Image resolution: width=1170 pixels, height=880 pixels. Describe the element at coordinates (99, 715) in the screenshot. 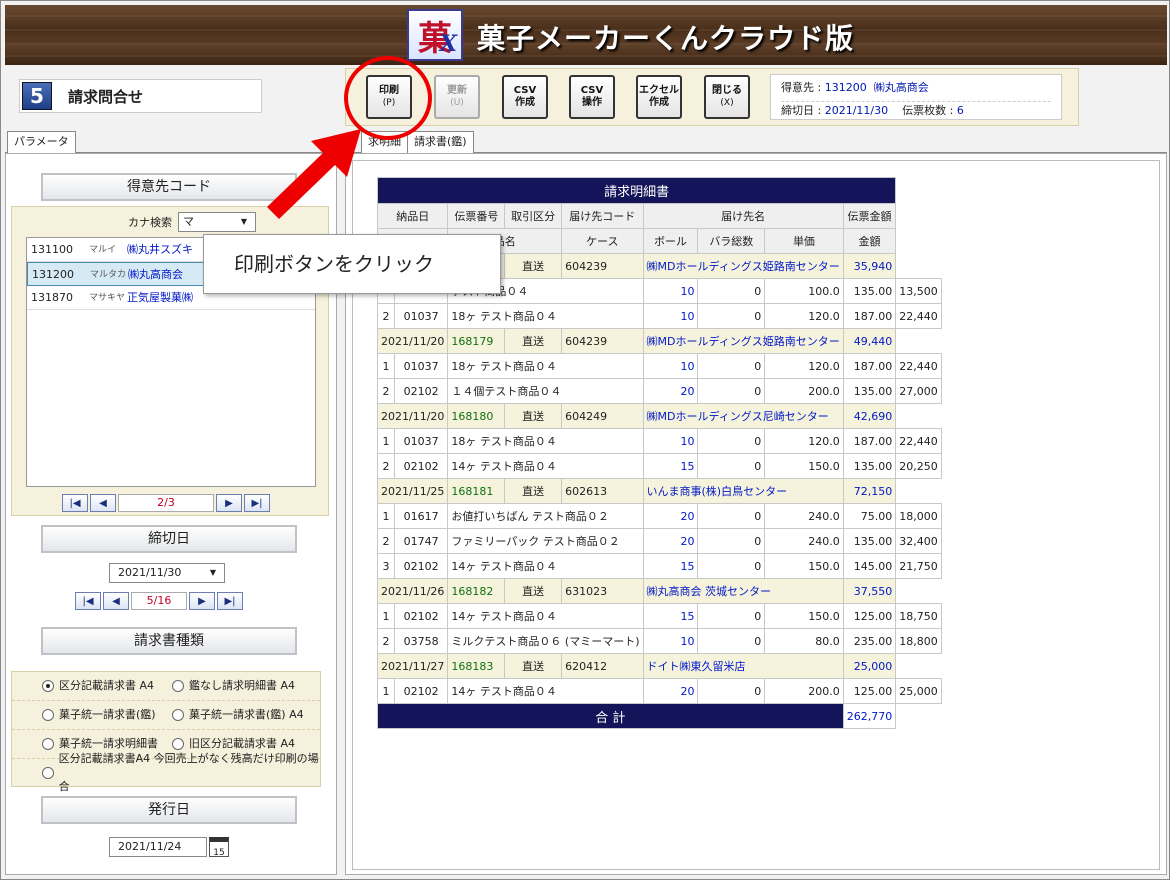

I see `radio-type-2: 菓子統一請求書(鑑)` at that location.